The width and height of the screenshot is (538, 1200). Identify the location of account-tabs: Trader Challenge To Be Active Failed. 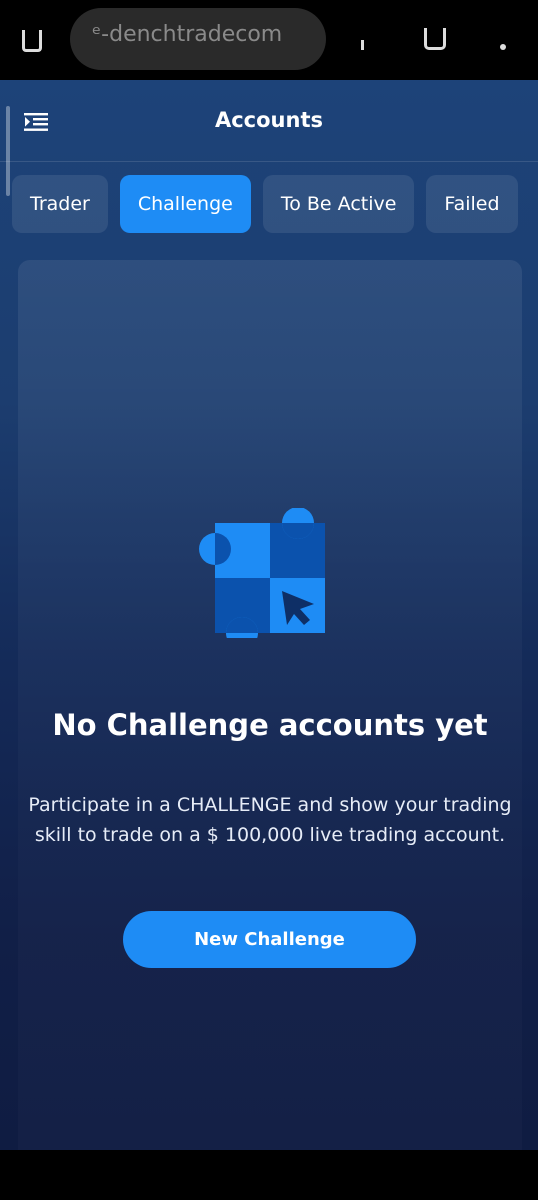
(265, 204).